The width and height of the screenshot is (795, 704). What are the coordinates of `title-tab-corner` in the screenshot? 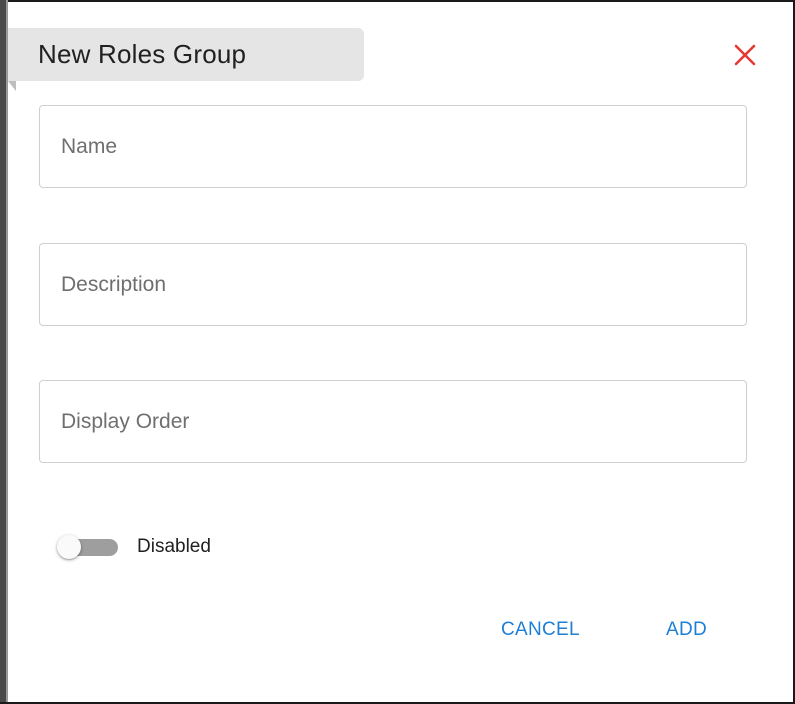 It's located at (12, 86).